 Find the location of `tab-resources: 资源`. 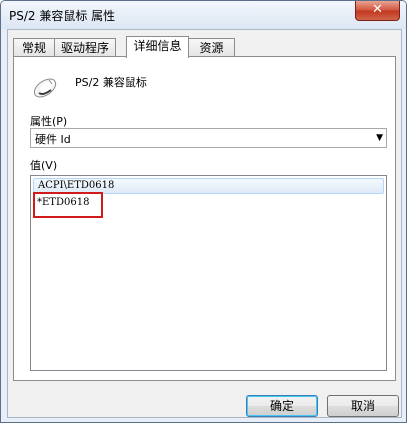

tab-resources: 资源 is located at coordinates (211, 47).